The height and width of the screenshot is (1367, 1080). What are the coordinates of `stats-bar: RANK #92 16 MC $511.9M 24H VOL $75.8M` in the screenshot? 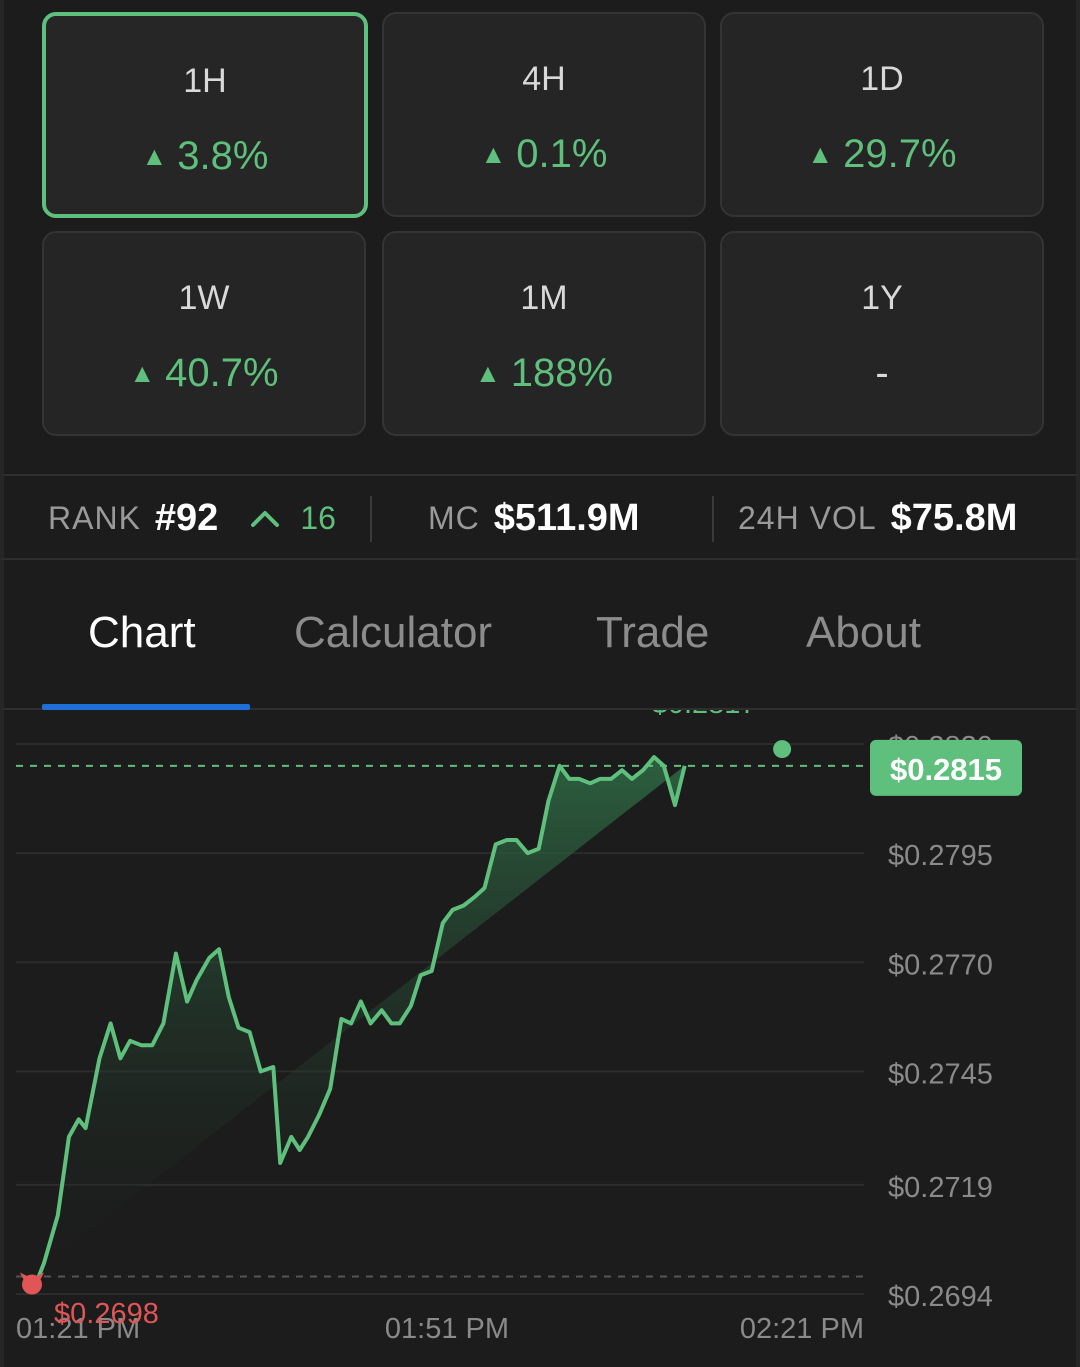 It's located at (540, 517).